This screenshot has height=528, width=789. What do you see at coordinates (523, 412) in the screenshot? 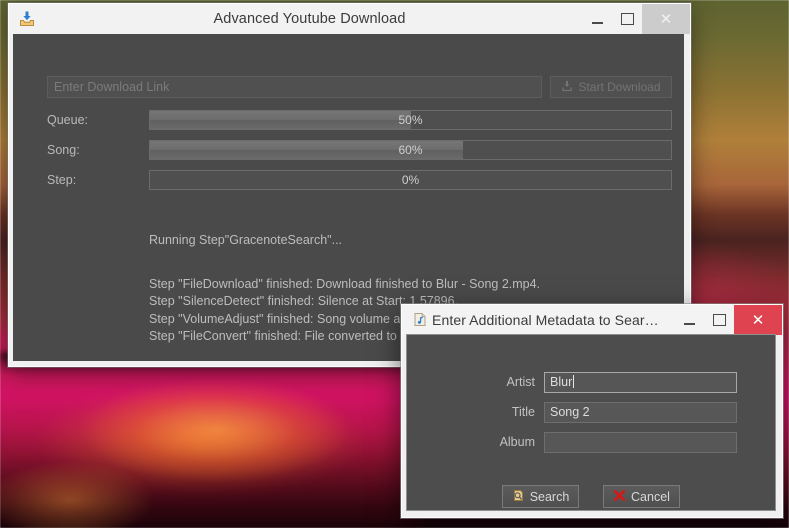
I see `title-label: Title` at bounding box center [523, 412].